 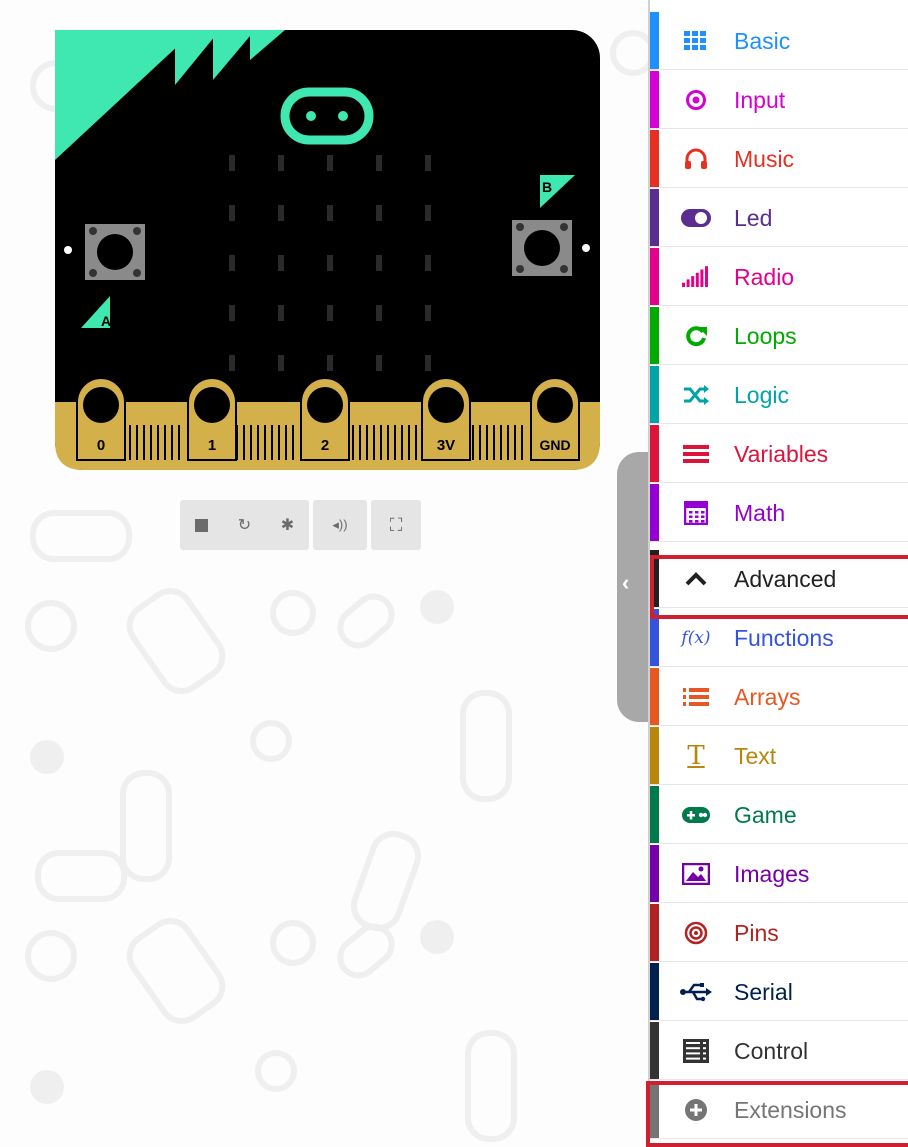 What do you see at coordinates (696, 454) in the screenshot?
I see `list-icon` at bounding box center [696, 454].